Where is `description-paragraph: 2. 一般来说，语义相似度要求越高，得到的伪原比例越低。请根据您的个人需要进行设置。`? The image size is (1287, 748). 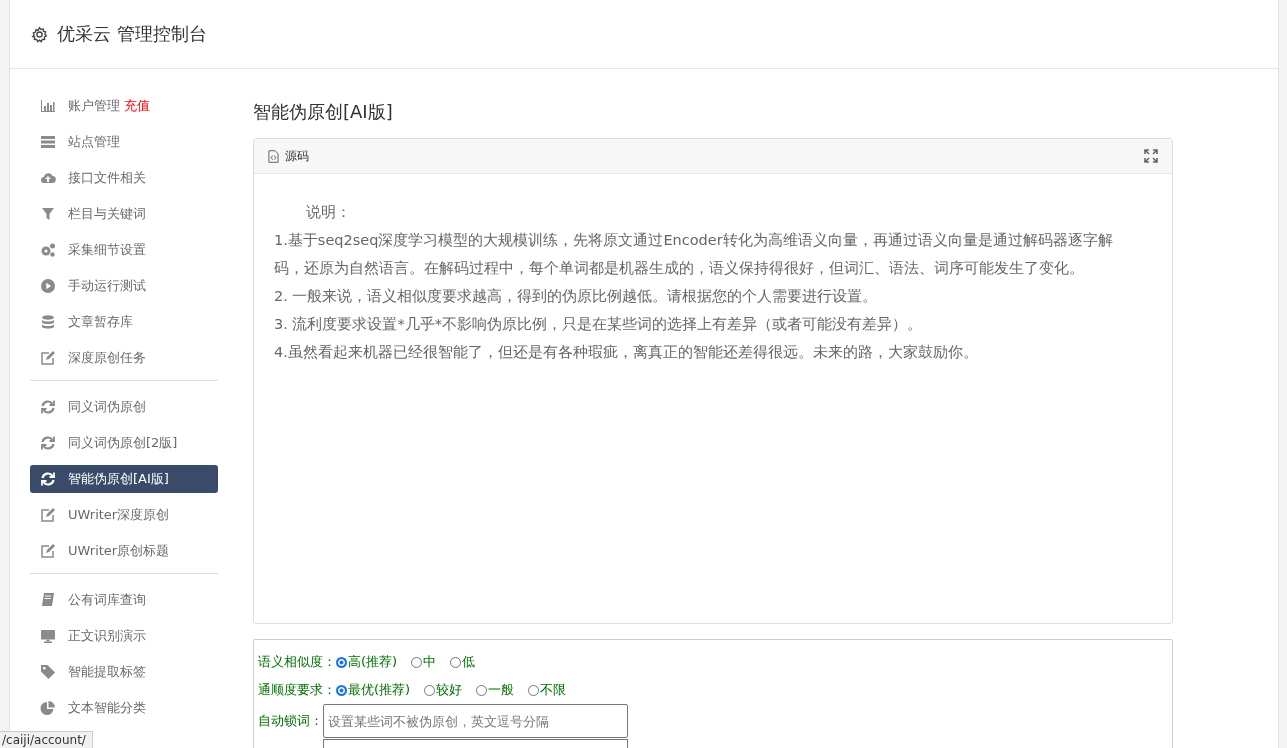 description-paragraph: 2. 一般来说，语义相似度要求越高，得到的伪原比例越低。请根据您的个人需要进行设置。 is located at coordinates (576, 296).